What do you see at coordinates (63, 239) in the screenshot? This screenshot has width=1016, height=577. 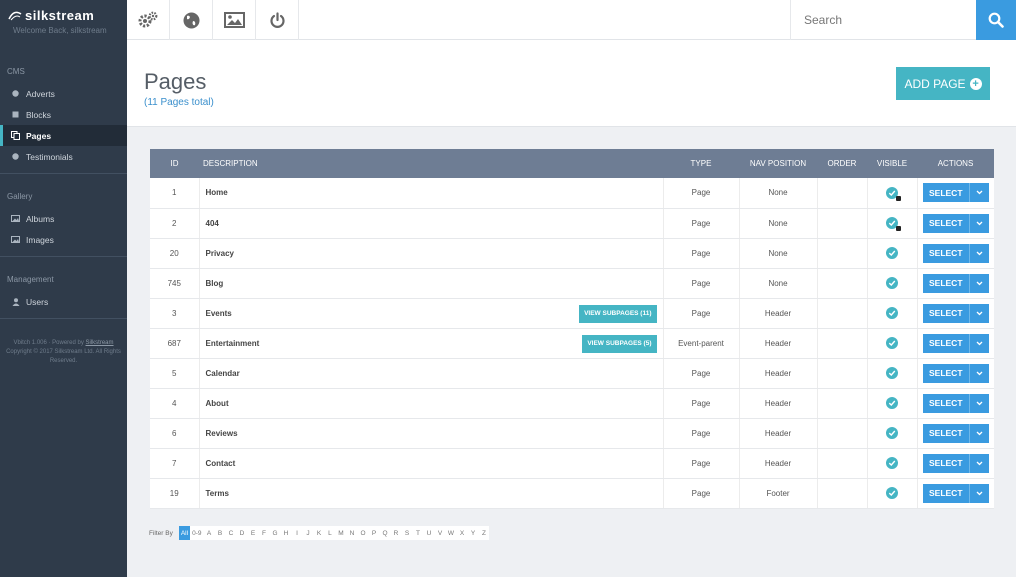 I see `sidebar-item-images: Images` at bounding box center [63, 239].